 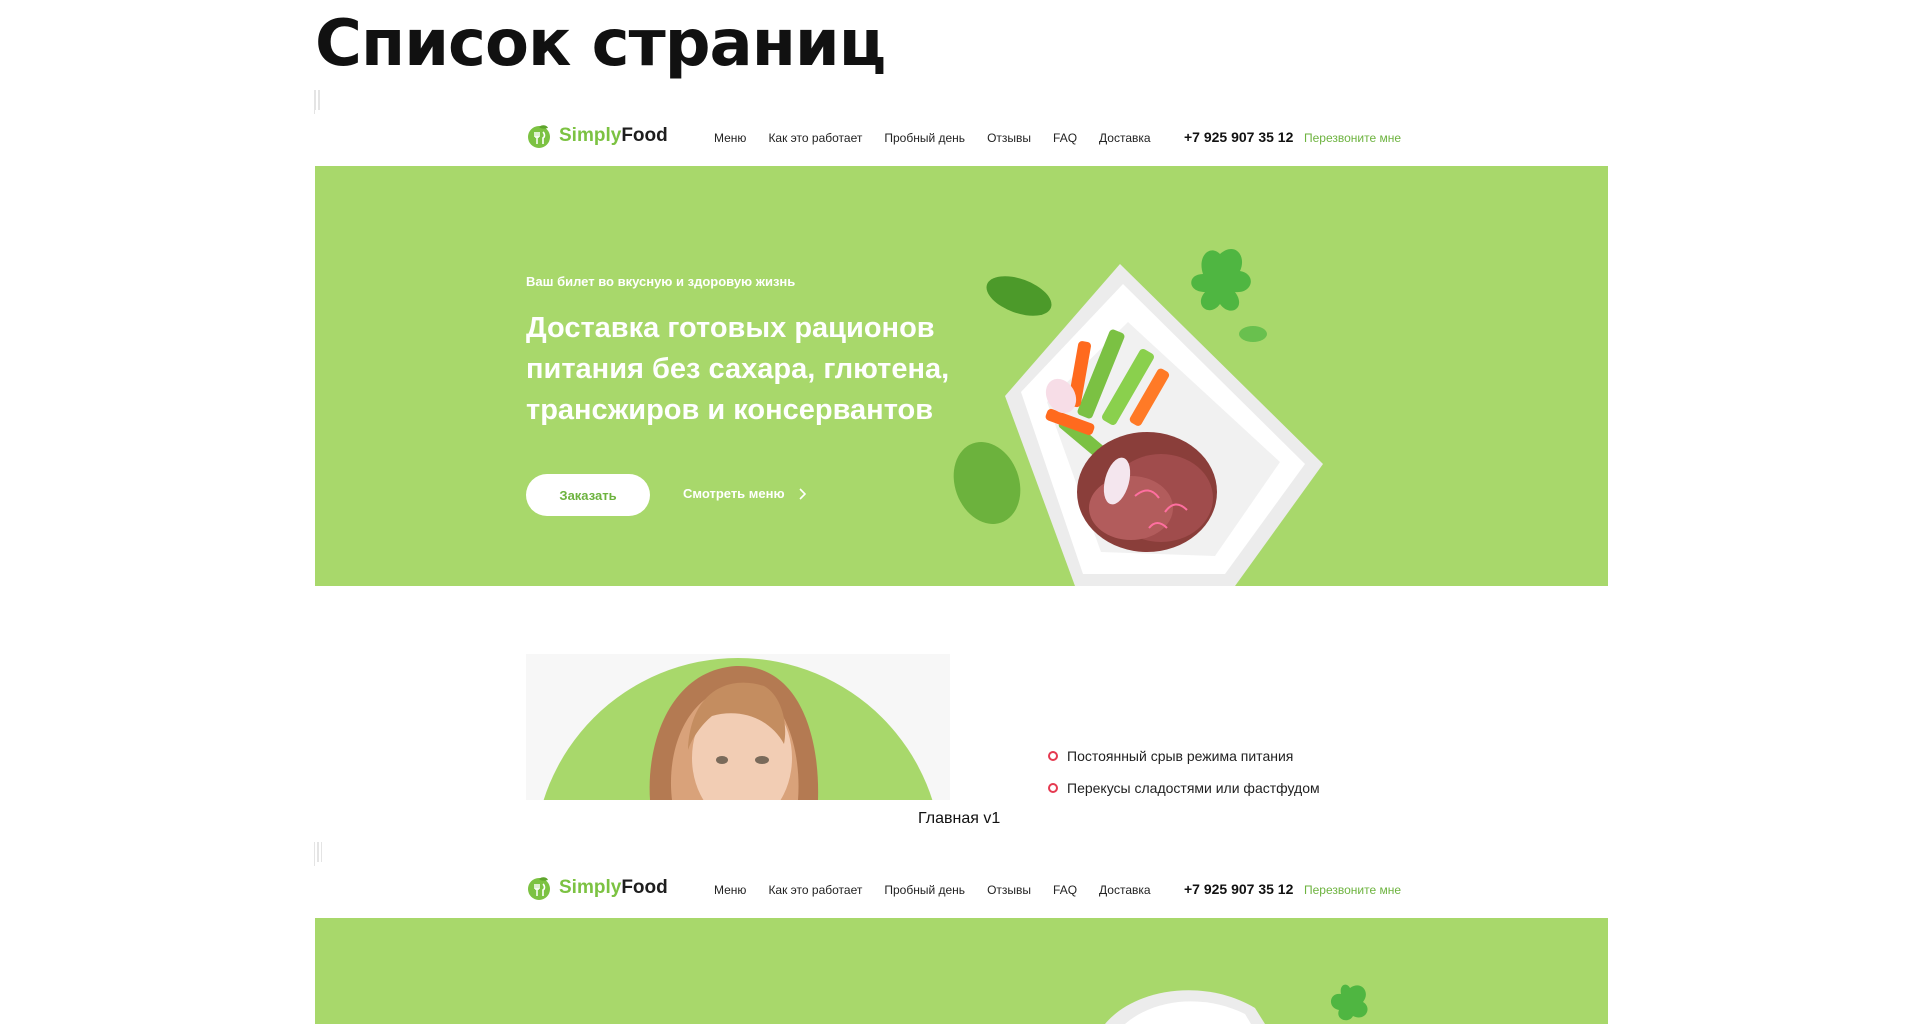 I want to click on page-caption: Главная v1, so click(x=959, y=819).